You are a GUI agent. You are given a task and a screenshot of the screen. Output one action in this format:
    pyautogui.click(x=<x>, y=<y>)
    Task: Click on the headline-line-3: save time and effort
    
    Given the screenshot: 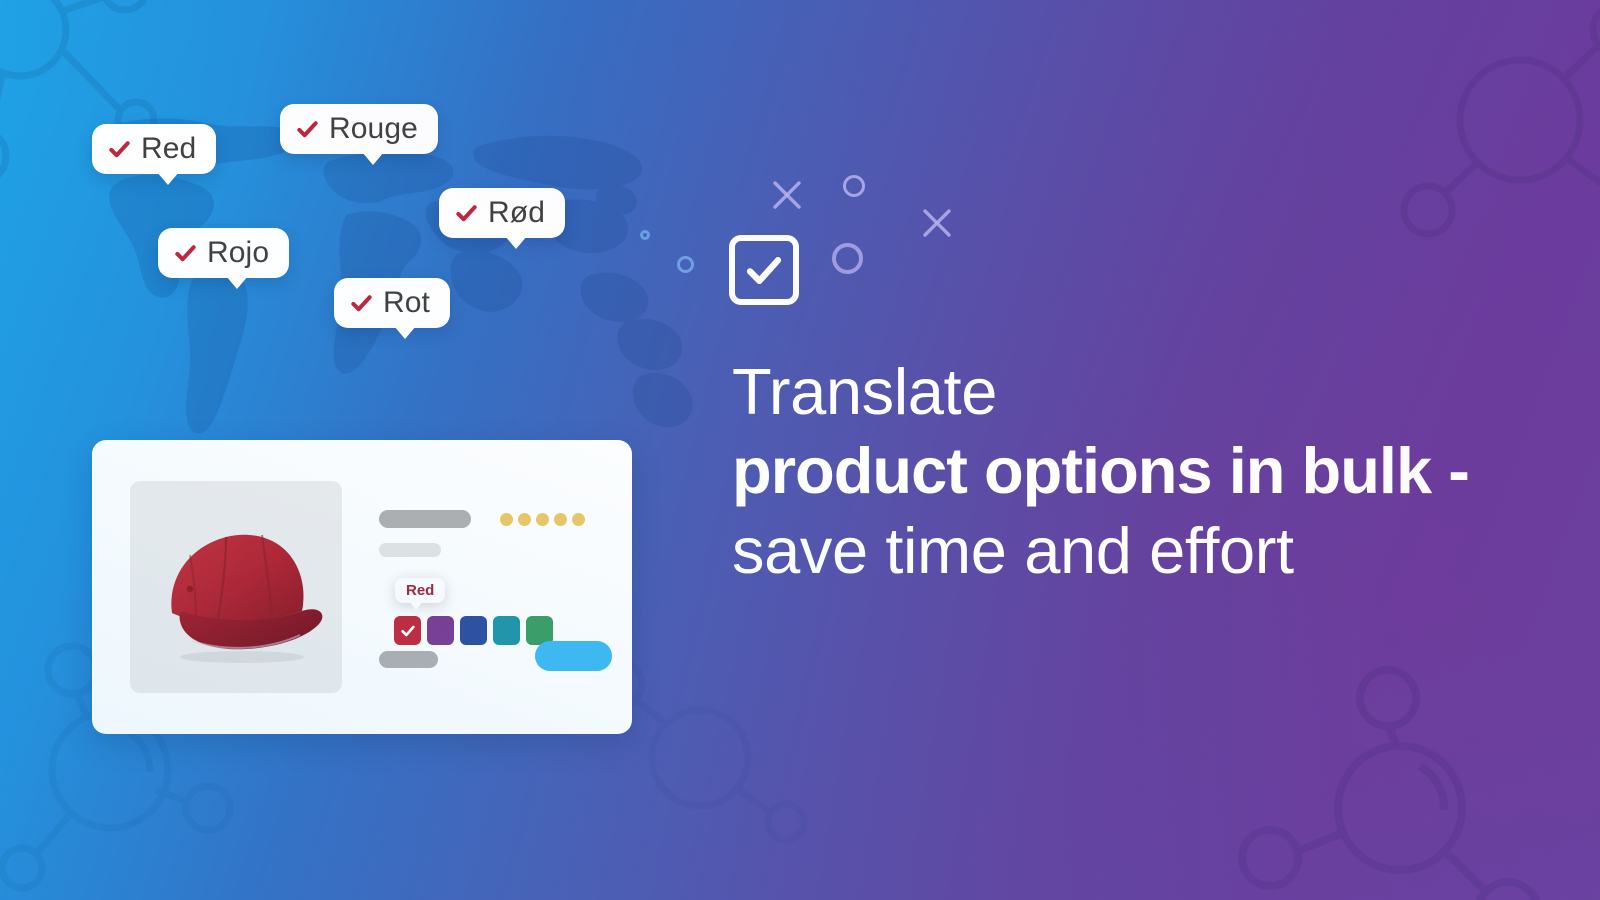 What is the action you would take?
    pyautogui.click(x=1013, y=550)
    